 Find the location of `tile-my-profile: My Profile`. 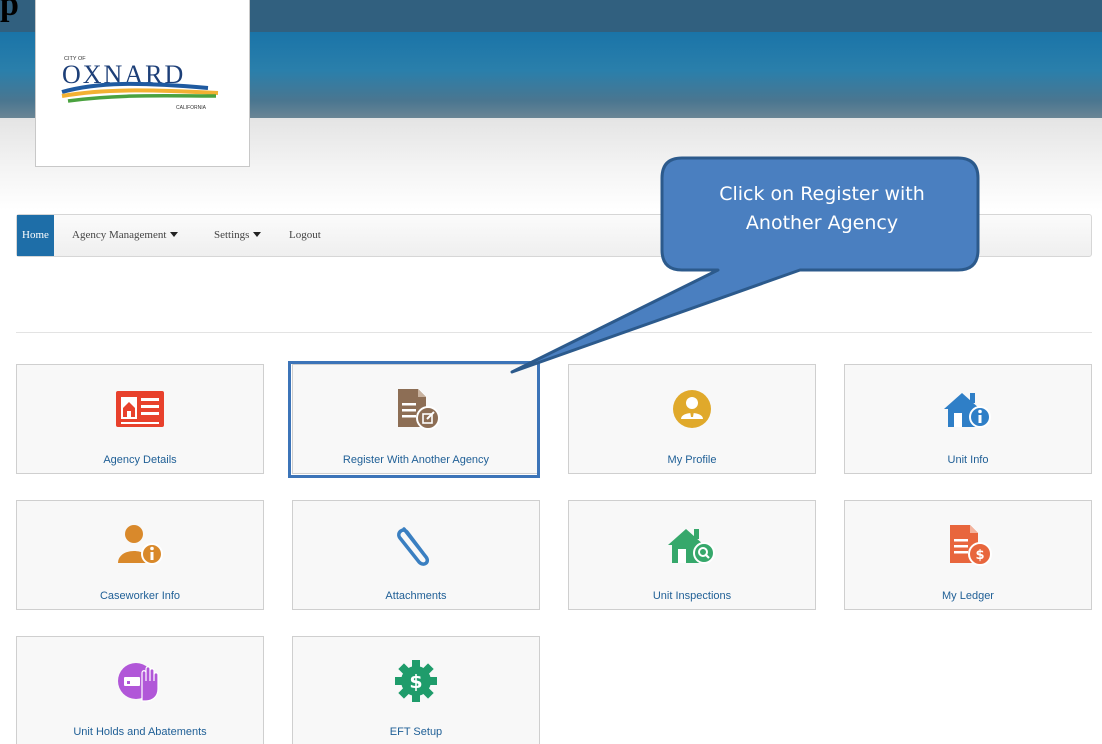

tile-my-profile: My Profile is located at coordinates (692, 419).